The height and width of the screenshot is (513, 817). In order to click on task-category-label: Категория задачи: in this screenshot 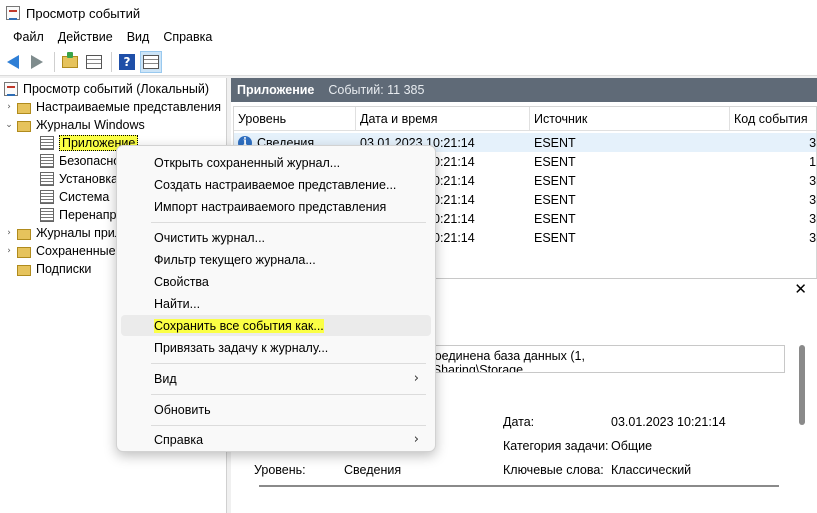, I will do `click(556, 446)`.